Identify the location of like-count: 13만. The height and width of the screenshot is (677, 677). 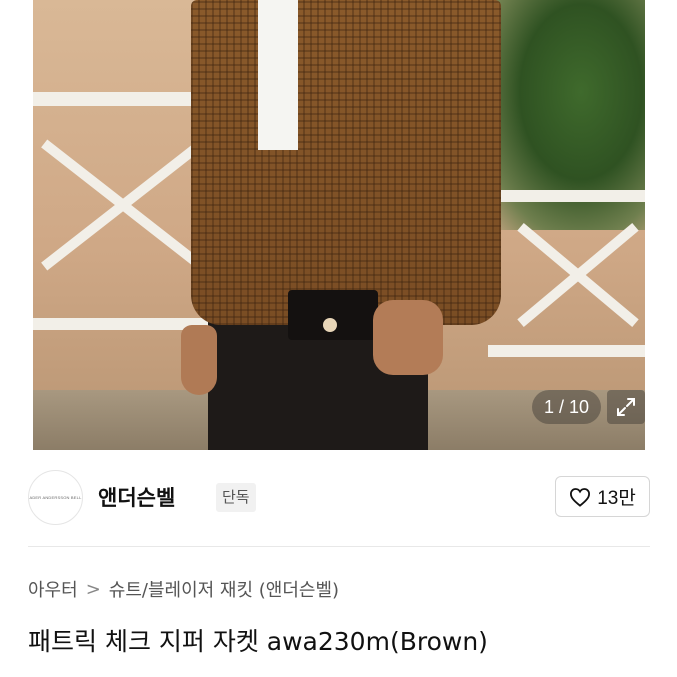
(616, 498).